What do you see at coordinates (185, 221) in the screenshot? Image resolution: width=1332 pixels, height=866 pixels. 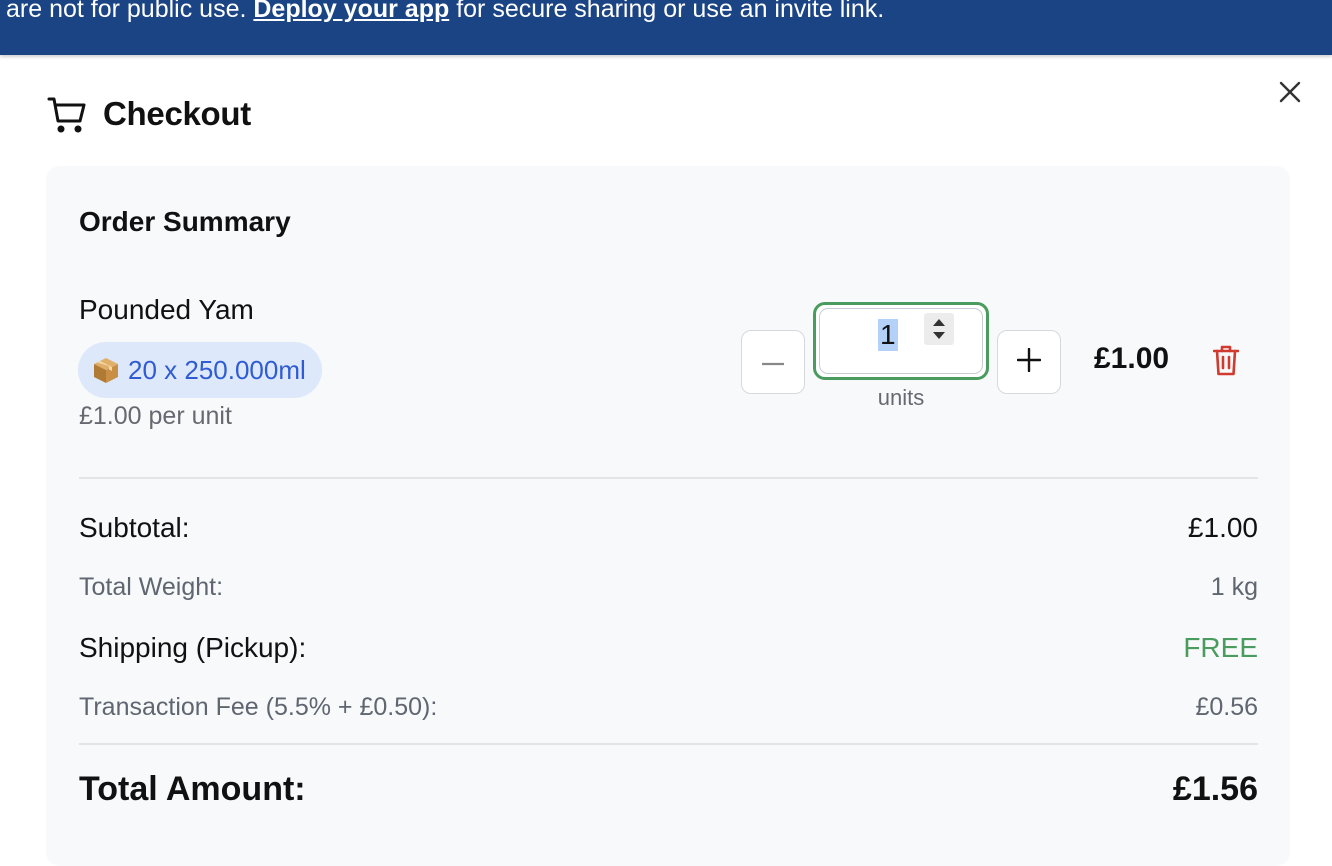 I see `order-summary-title: Order Summary` at bounding box center [185, 221].